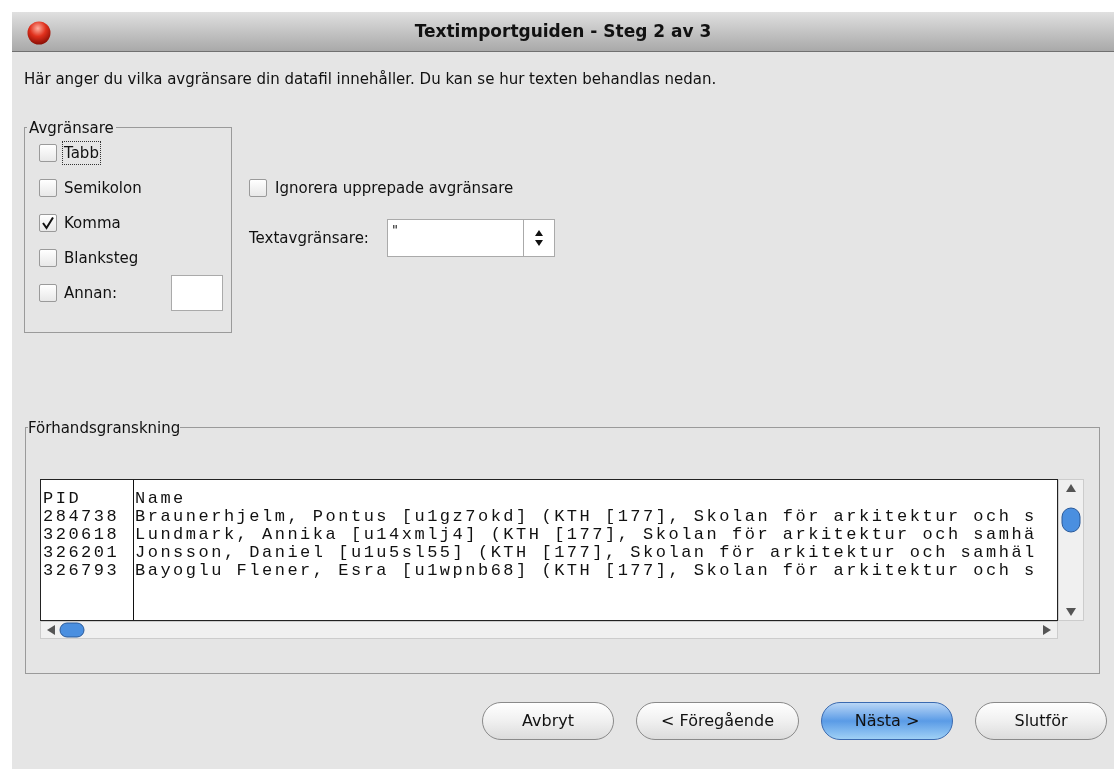  What do you see at coordinates (92, 223) in the screenshot?
I see `checkbox-label: Komma` at bounding box center [92, 223].